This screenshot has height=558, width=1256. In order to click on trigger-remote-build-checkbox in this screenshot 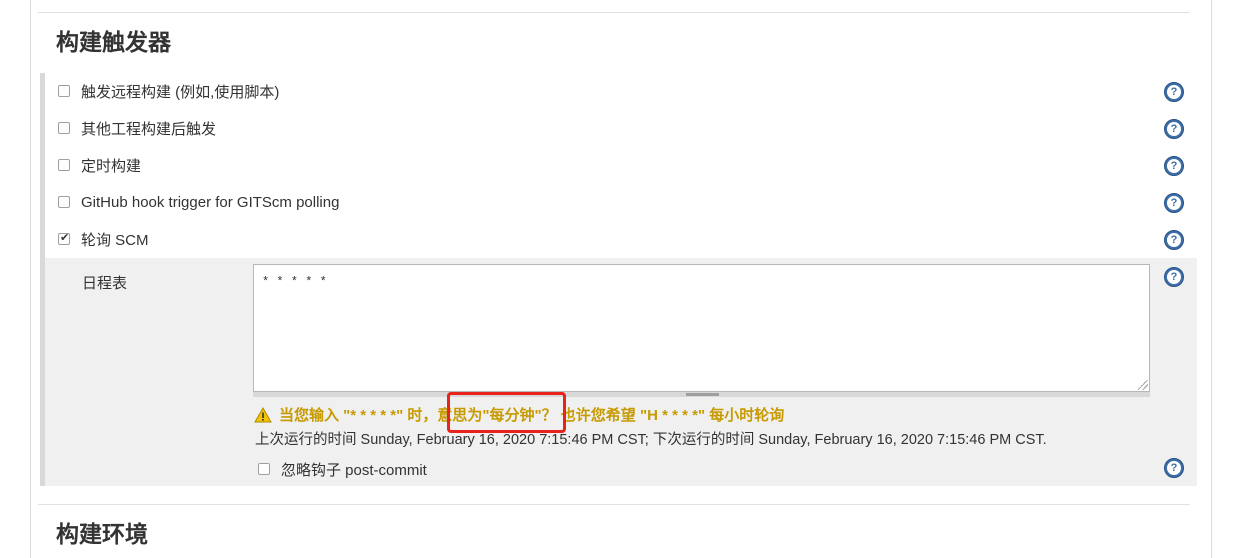, I will do `click(64, 91)`.